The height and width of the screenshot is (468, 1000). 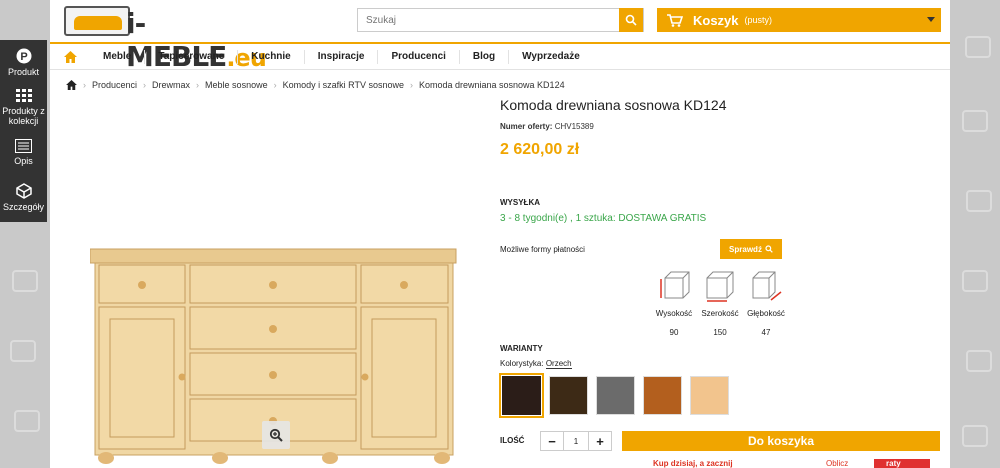 I want to click on cube-icon, so click(x=23, y=191).